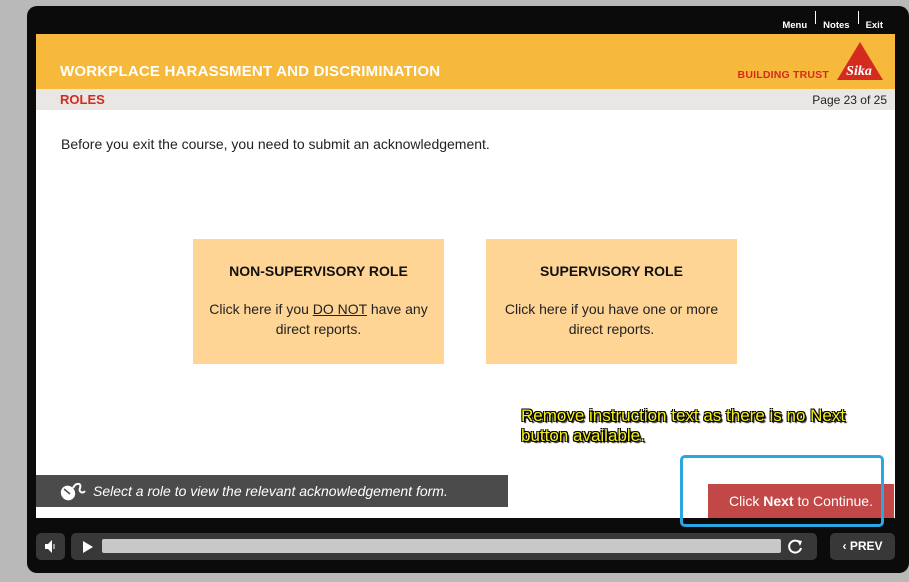 This screenshot has width=909, height=582. I want to click on progress-track, so click(441, 546).